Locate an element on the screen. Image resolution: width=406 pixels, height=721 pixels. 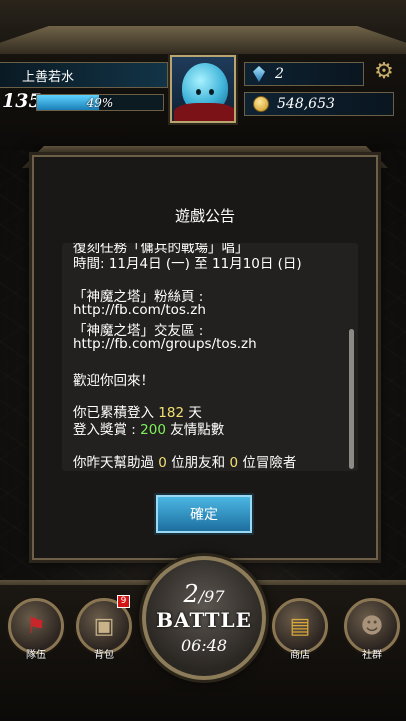
backpack-label: 背包 is located at coordinates (104, 655).